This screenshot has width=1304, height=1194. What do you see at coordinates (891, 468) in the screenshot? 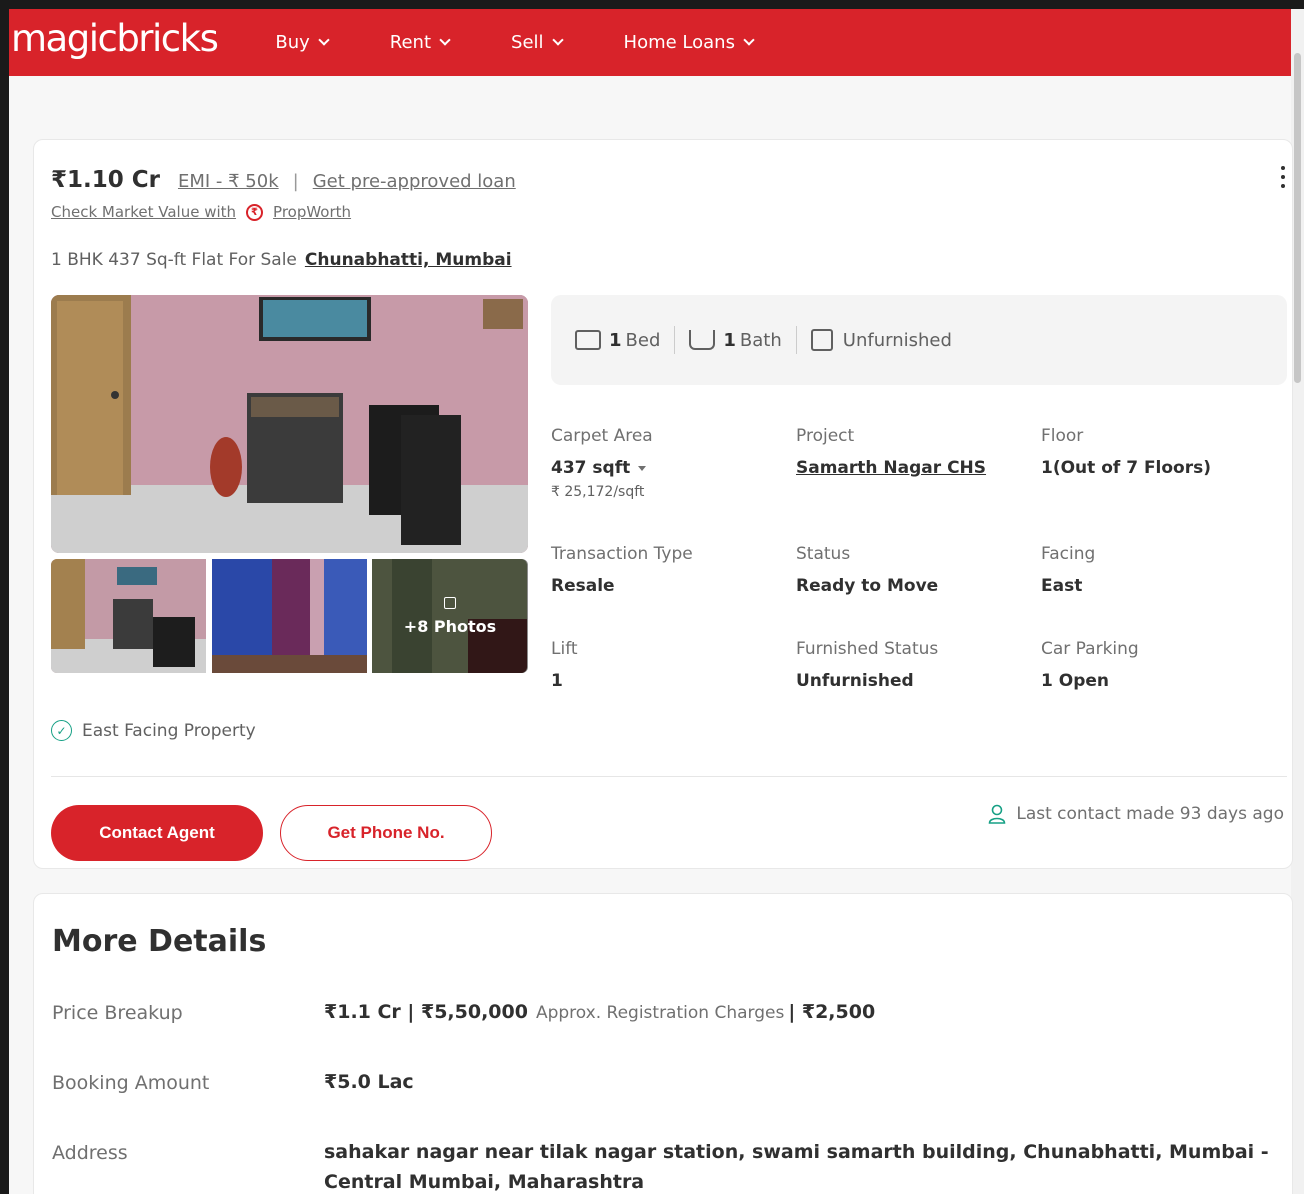
I see `project-link: Samarth Nagar CHS` at bounding box center [891, 468].